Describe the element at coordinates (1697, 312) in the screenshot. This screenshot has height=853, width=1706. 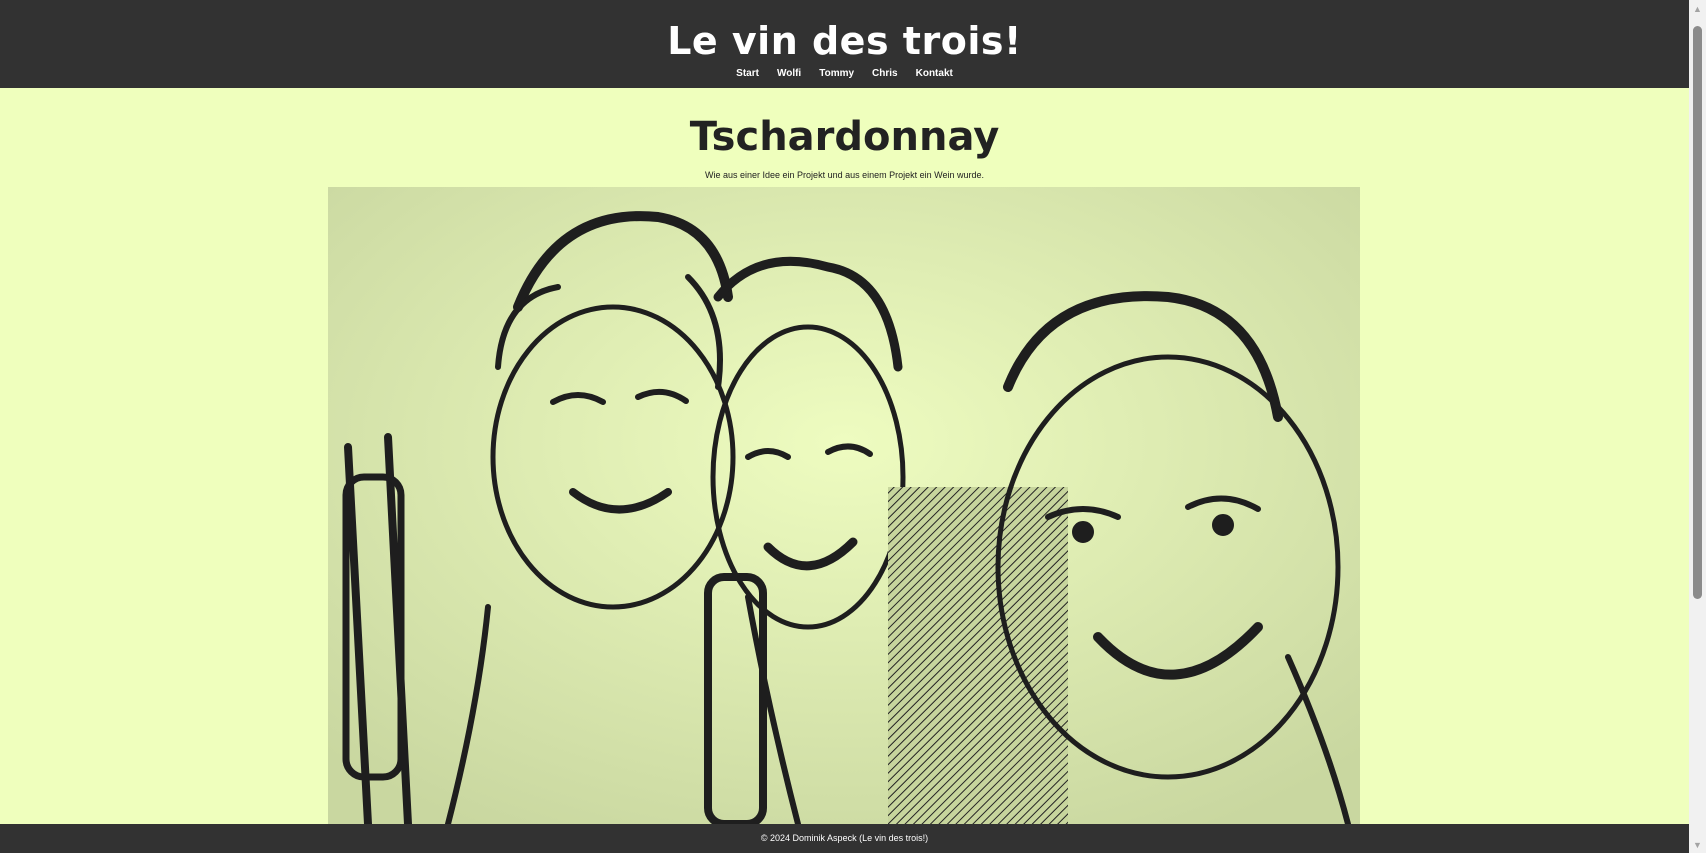
I see `scrollbar-thumb` at that location.